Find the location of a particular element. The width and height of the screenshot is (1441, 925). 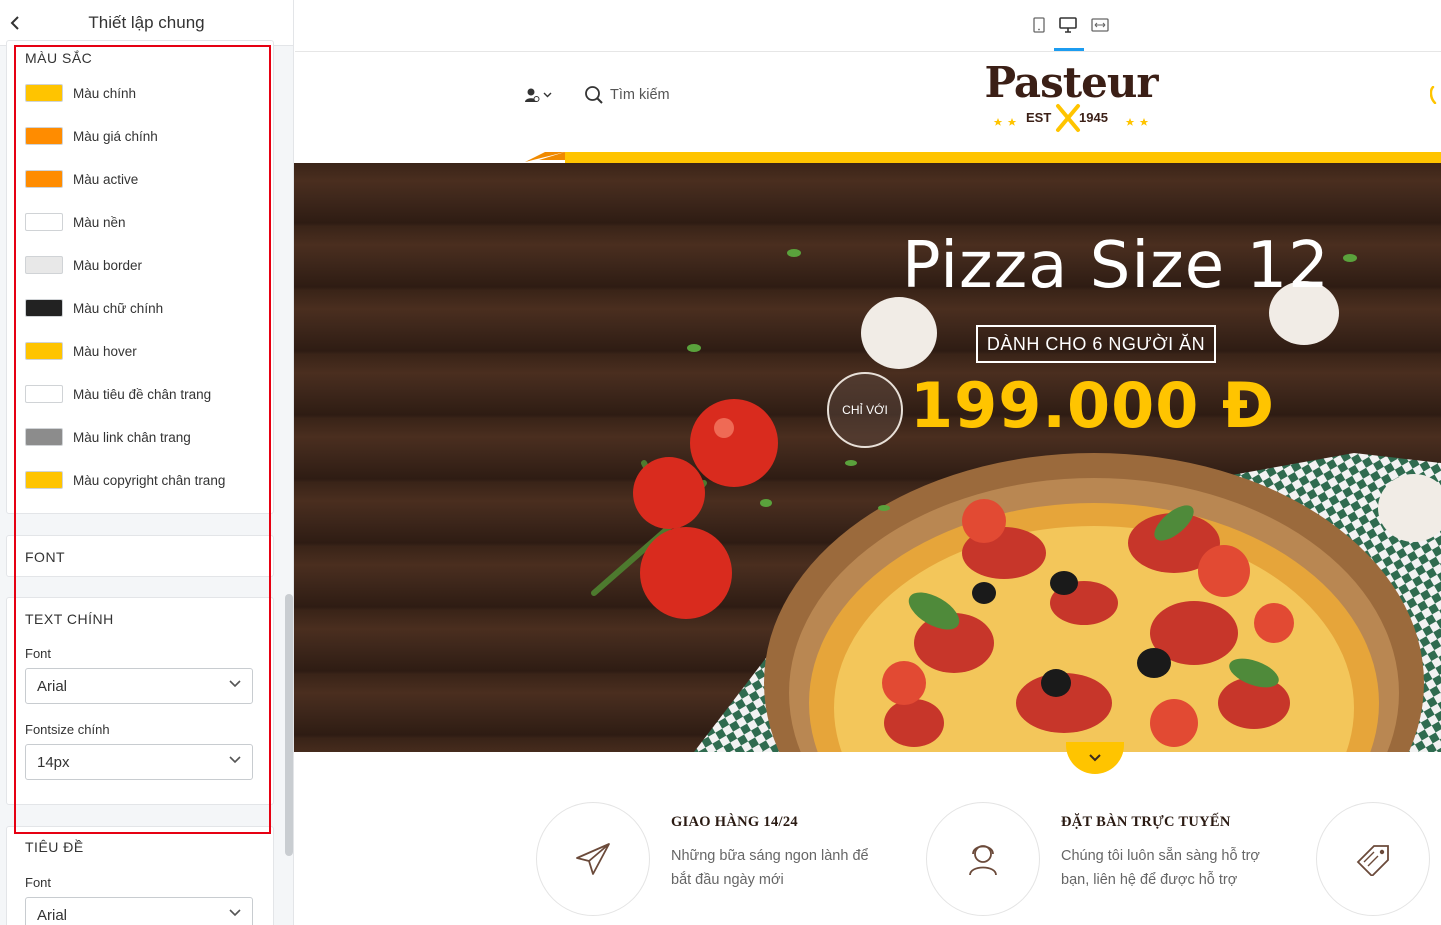

mobile-view-button is located at coordinates (1039, 25).